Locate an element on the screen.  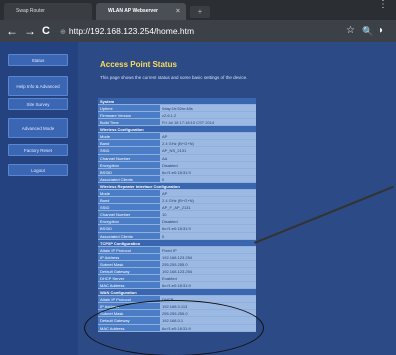
row-key: Default Gateway is located at coordinates (129, 270).